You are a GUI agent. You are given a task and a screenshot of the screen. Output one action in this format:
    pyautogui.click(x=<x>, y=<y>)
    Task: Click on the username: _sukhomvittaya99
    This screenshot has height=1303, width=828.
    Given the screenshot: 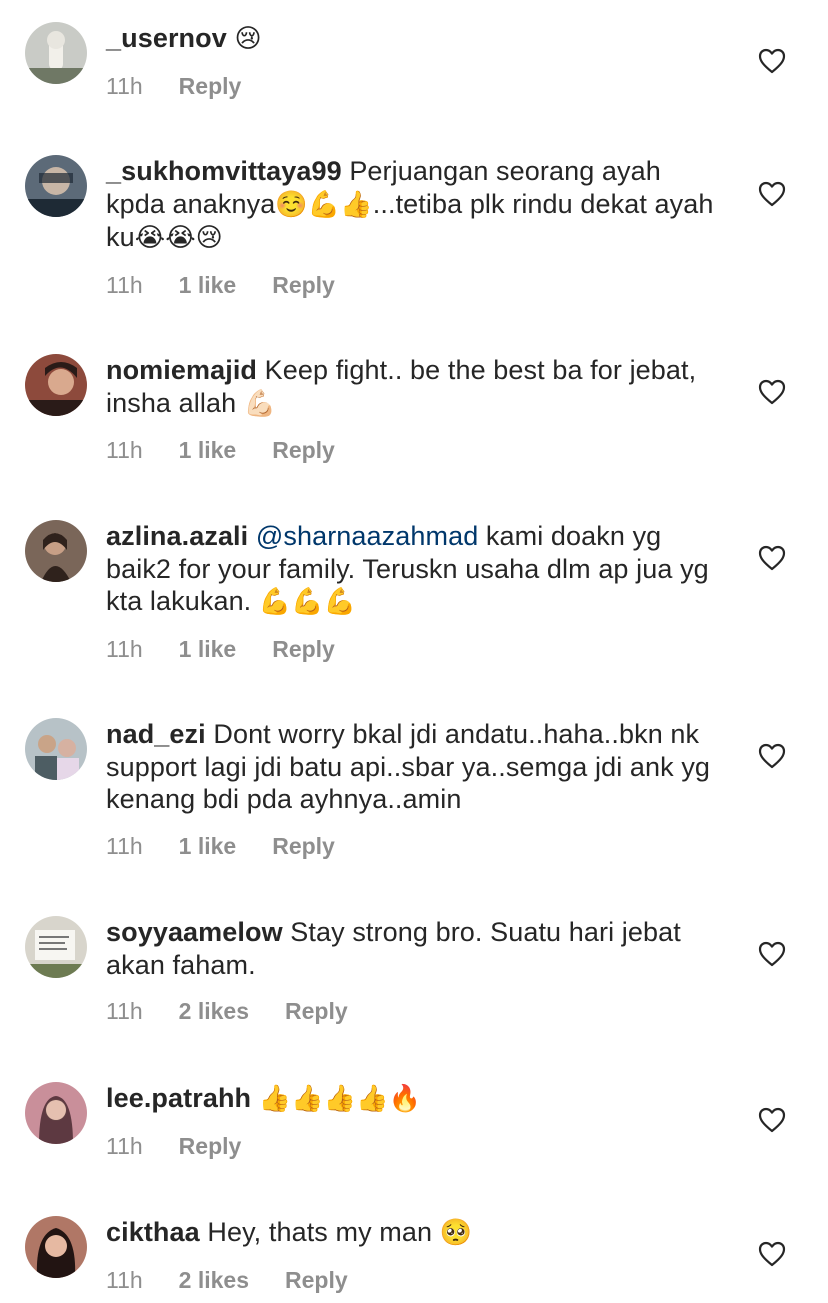 What is the action you would take?
    pyautogui.click(x=224, y=171)
    